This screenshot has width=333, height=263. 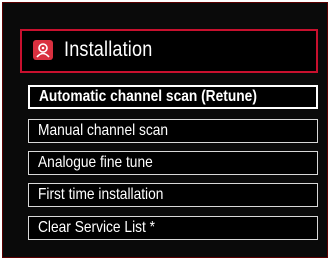 What do you see at coordinates (173, 195) in the screenshot?
I see `menu-item-first-time-installation: First time installation` at bounding box center [173, 195].